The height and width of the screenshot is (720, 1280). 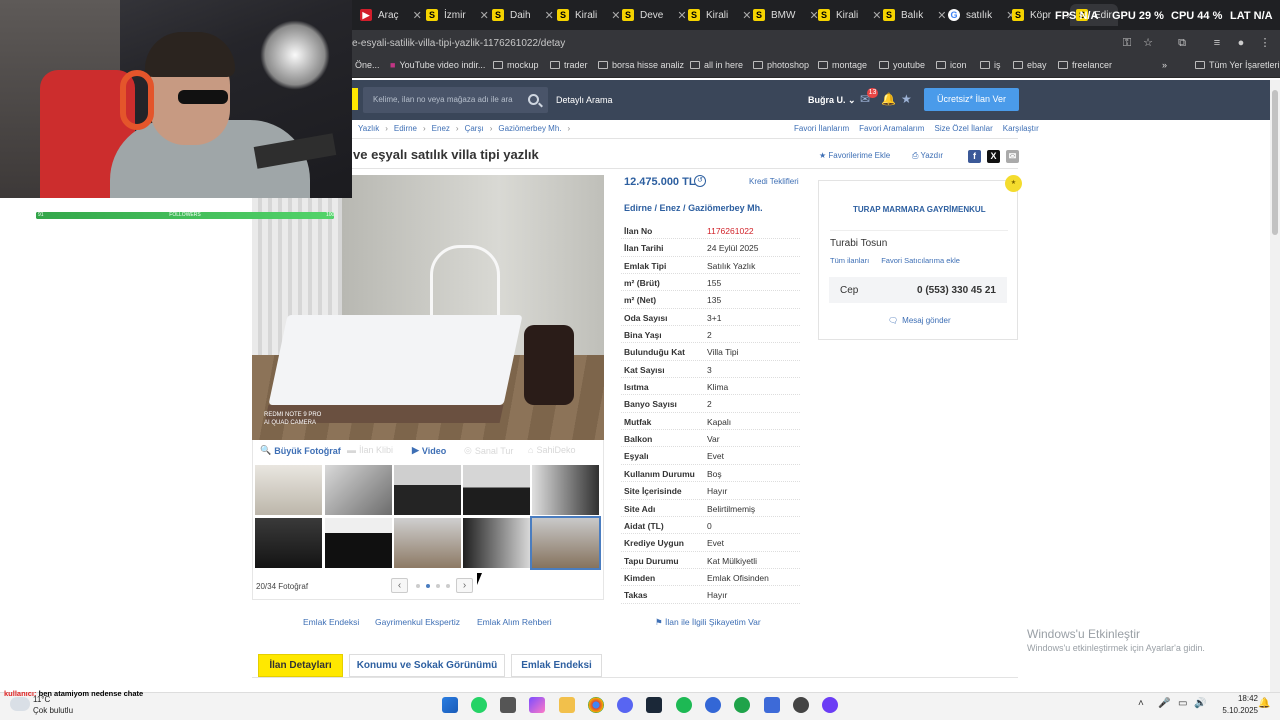 What do you see at coordinates (781, 65) in the screenshot?
I see `bookmark-item: photoshop` at bounding box center [781, 65].